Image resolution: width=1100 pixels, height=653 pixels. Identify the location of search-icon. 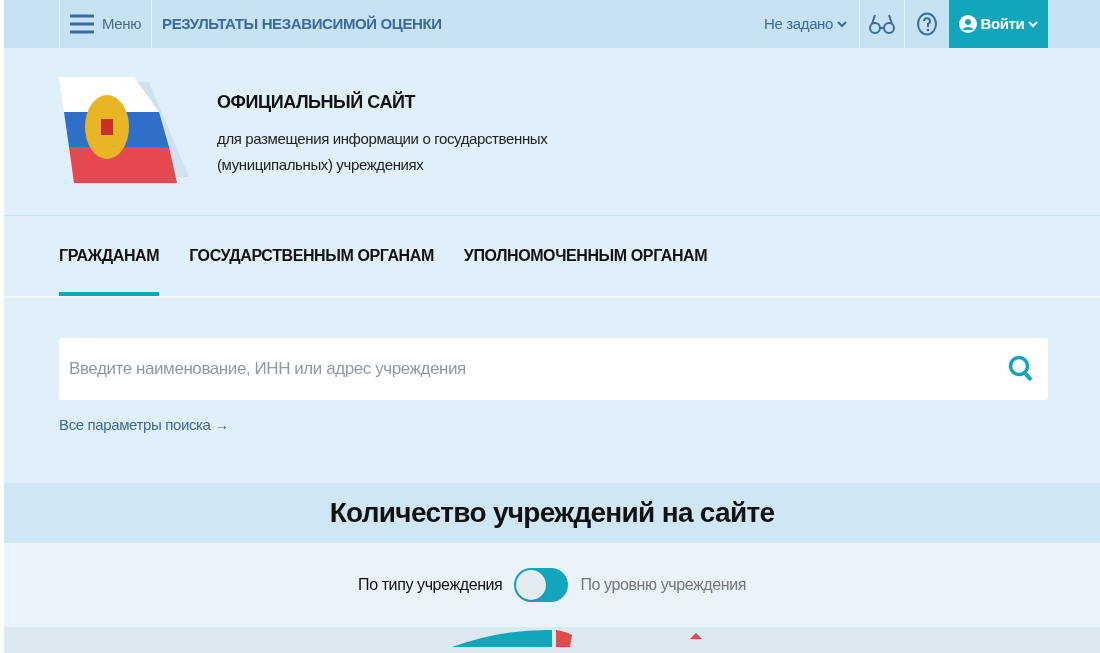
(1021, 369).